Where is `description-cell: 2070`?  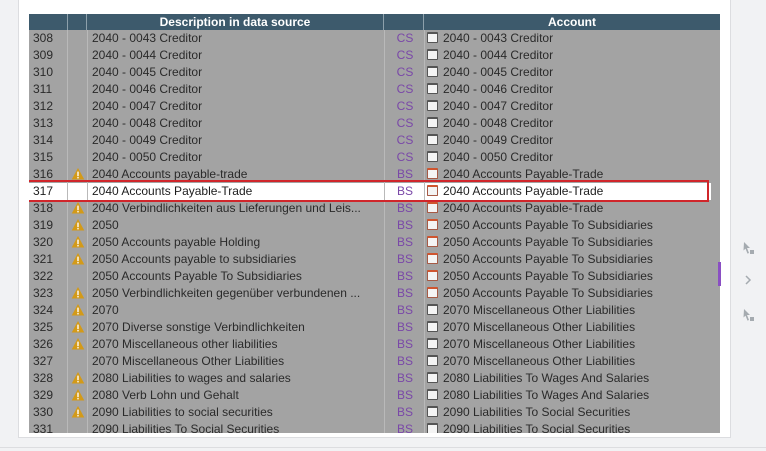
description-cell: 2070 is located at coordinates (237, 310).